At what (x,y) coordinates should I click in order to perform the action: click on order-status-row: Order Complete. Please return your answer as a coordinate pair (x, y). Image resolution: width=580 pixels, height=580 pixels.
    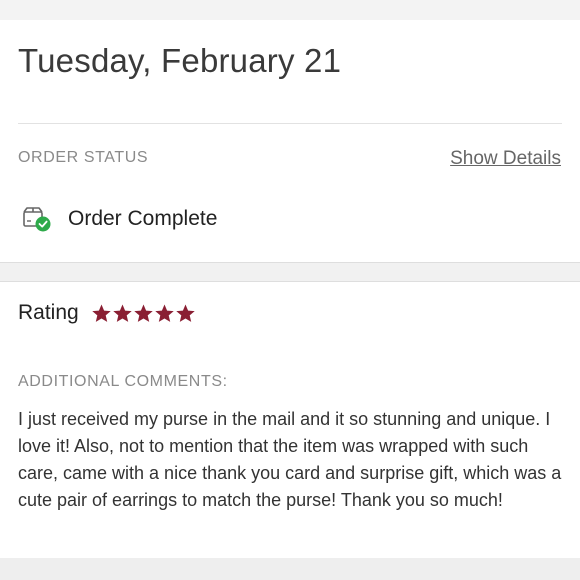
    Looking at the image, I should click on (119, 219).